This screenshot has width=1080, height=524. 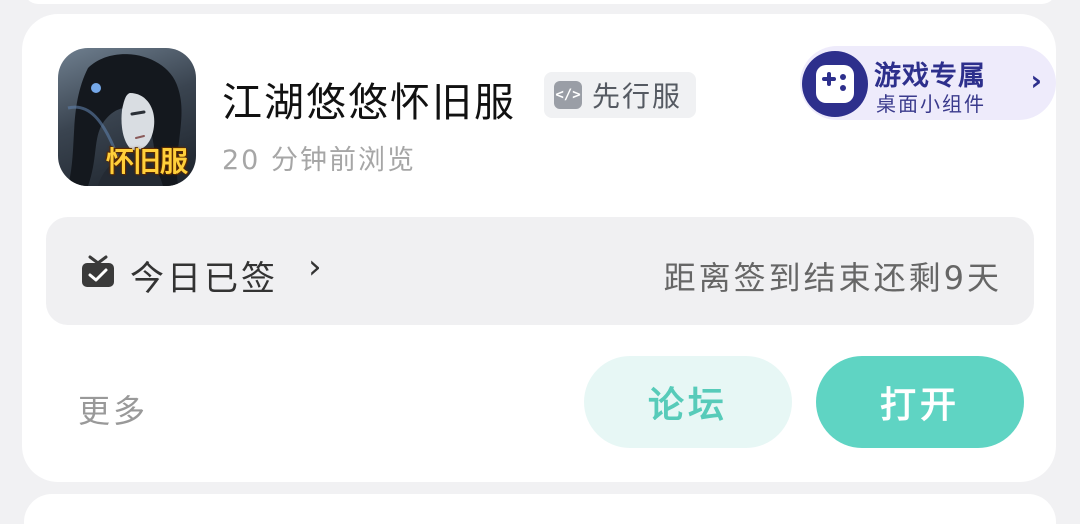 What do you see at coordinates (204, 275) in the screenshot?
I see `signed-status-label: 今日已签` at bounding box center [204, 275].